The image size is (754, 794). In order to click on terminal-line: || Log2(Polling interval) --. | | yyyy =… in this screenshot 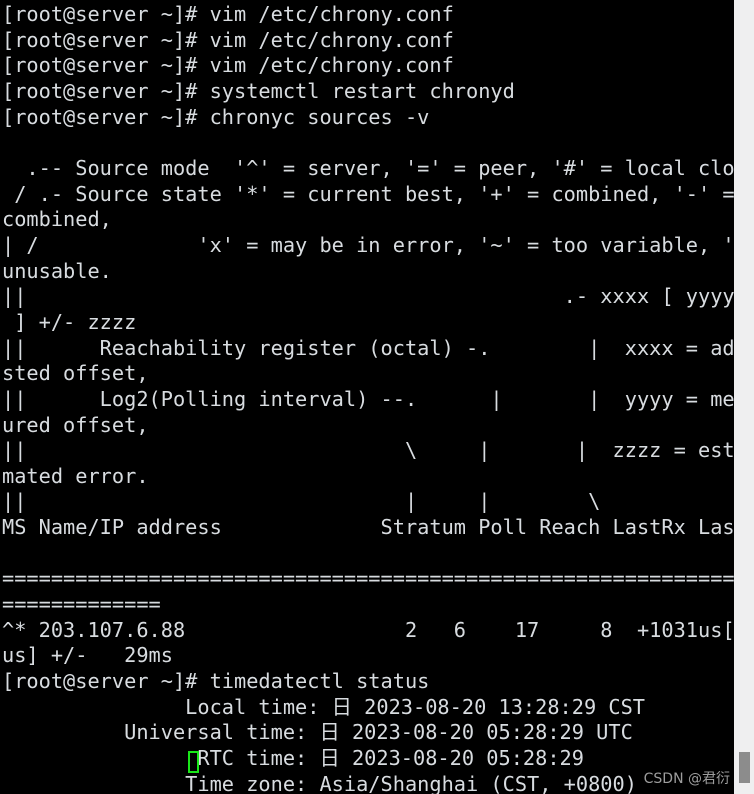, I will do `click(378, 398)`.